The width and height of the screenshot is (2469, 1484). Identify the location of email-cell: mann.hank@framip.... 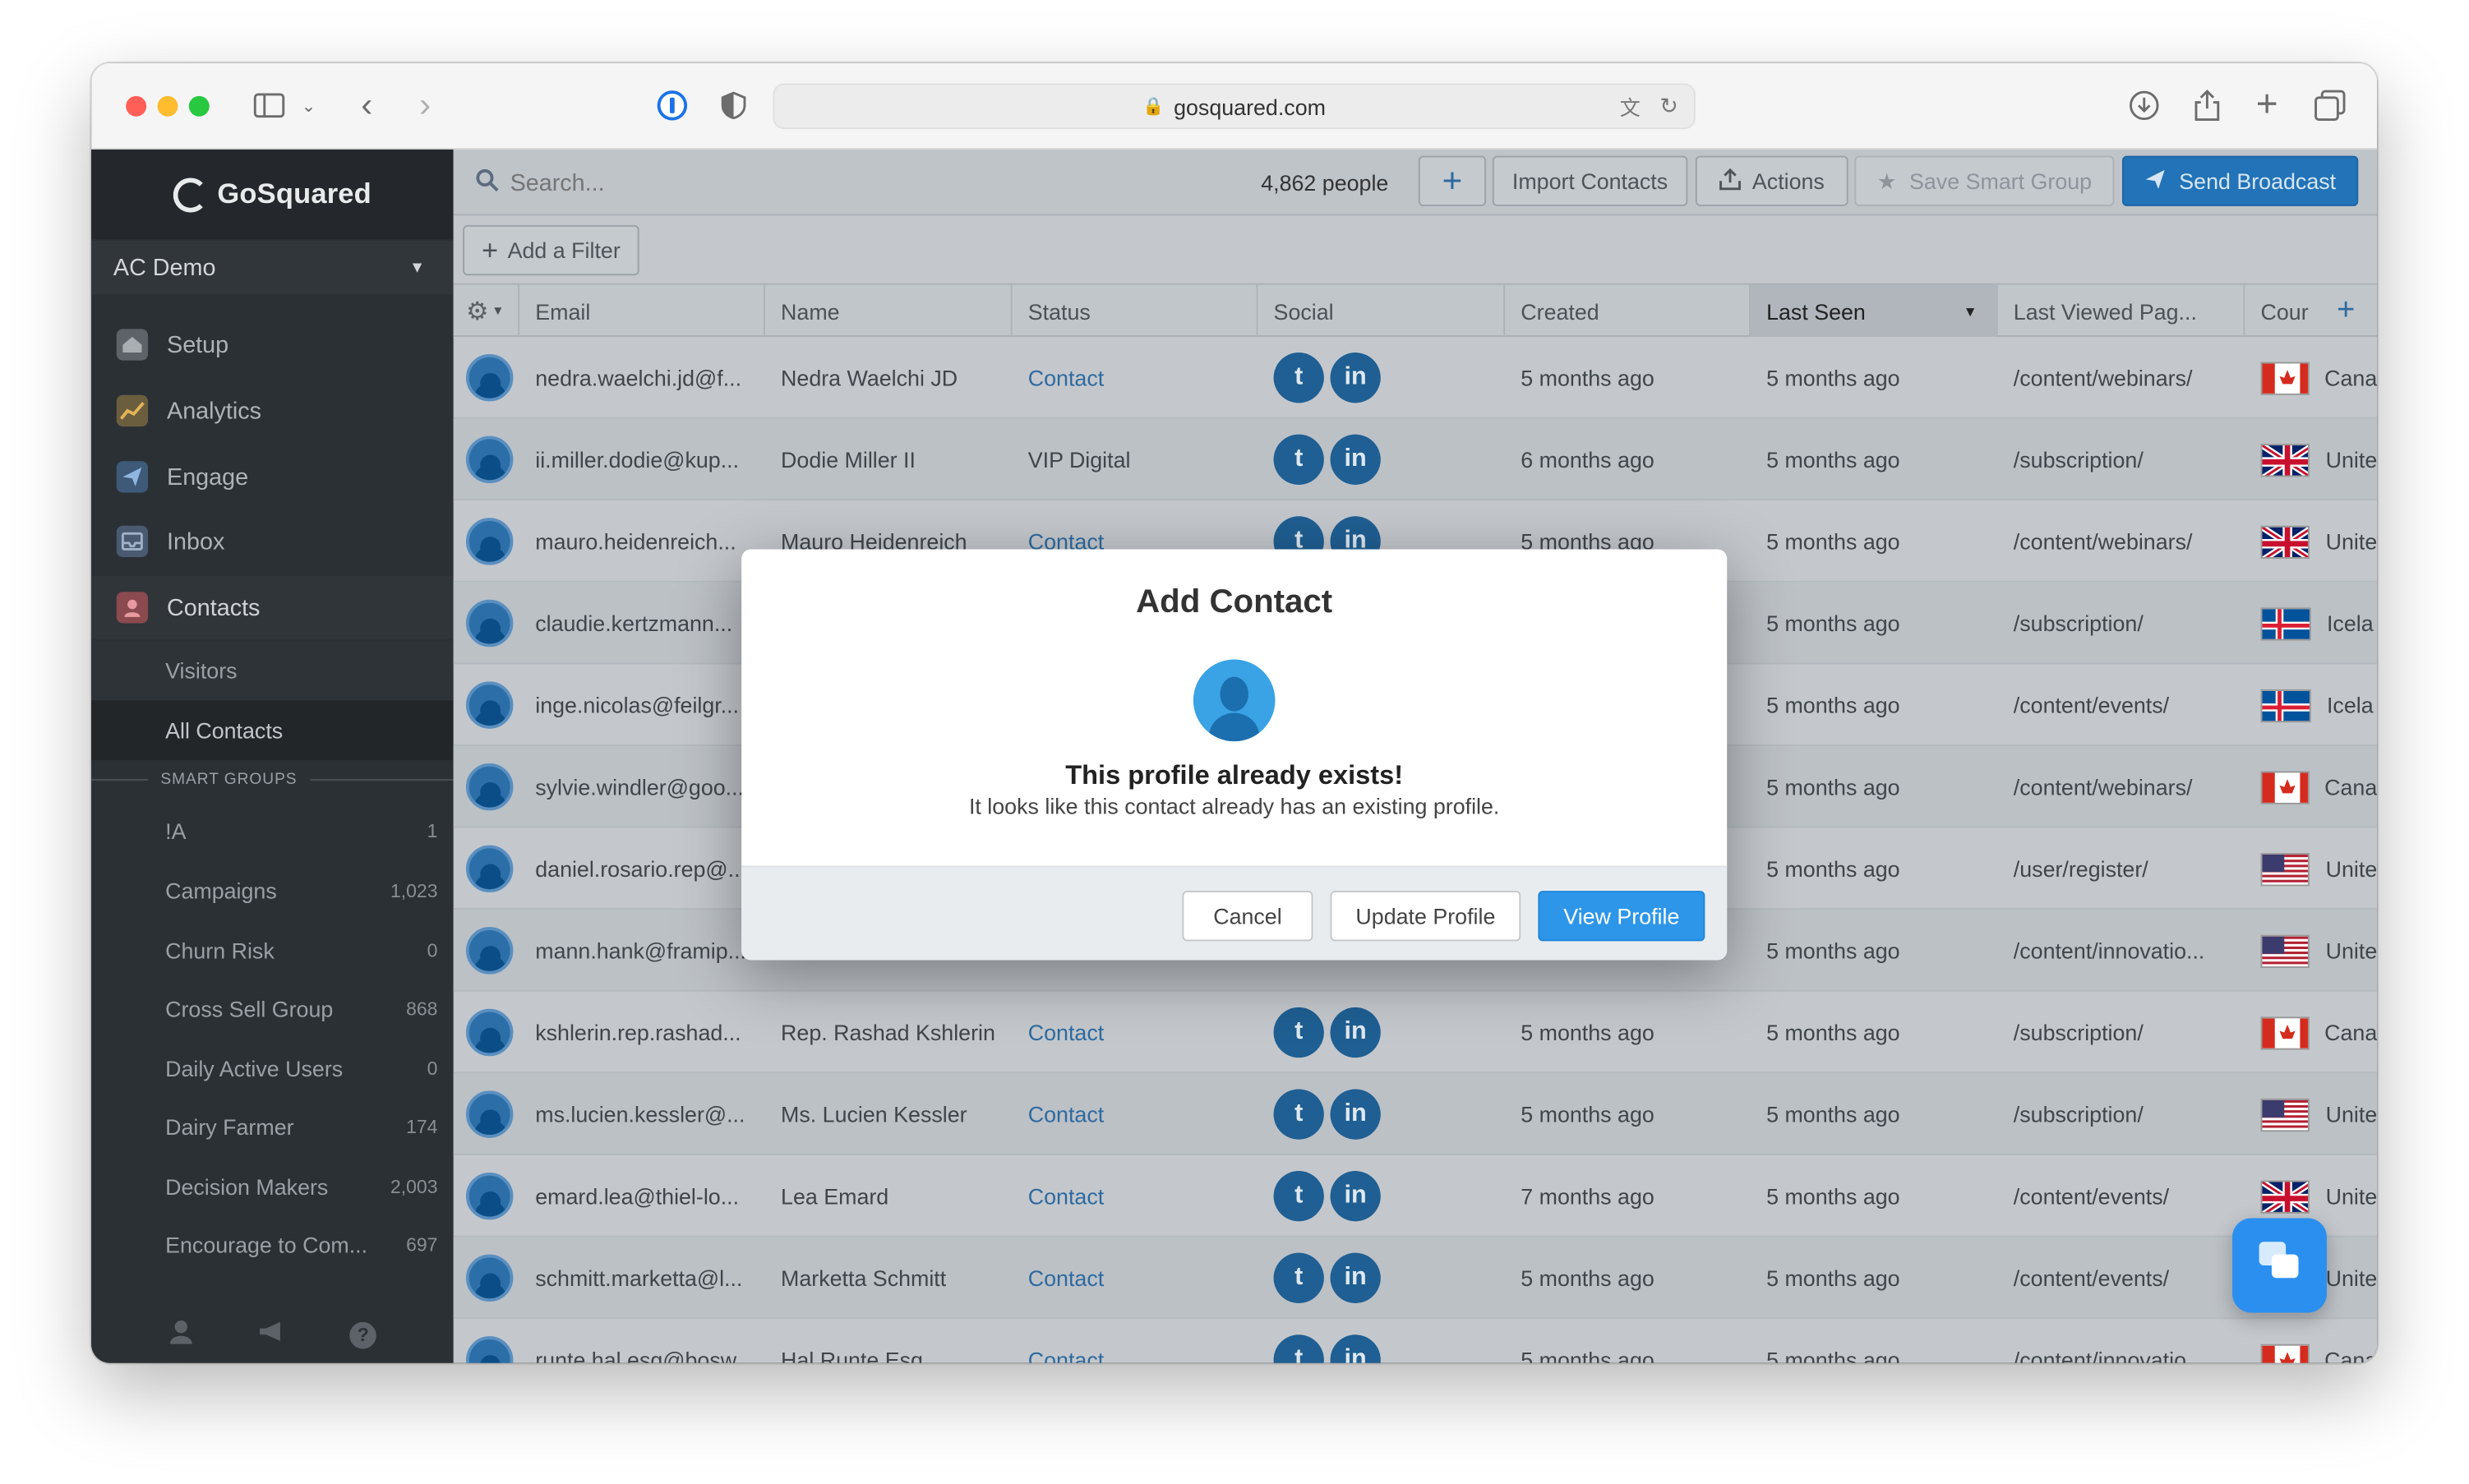
(642, 951).